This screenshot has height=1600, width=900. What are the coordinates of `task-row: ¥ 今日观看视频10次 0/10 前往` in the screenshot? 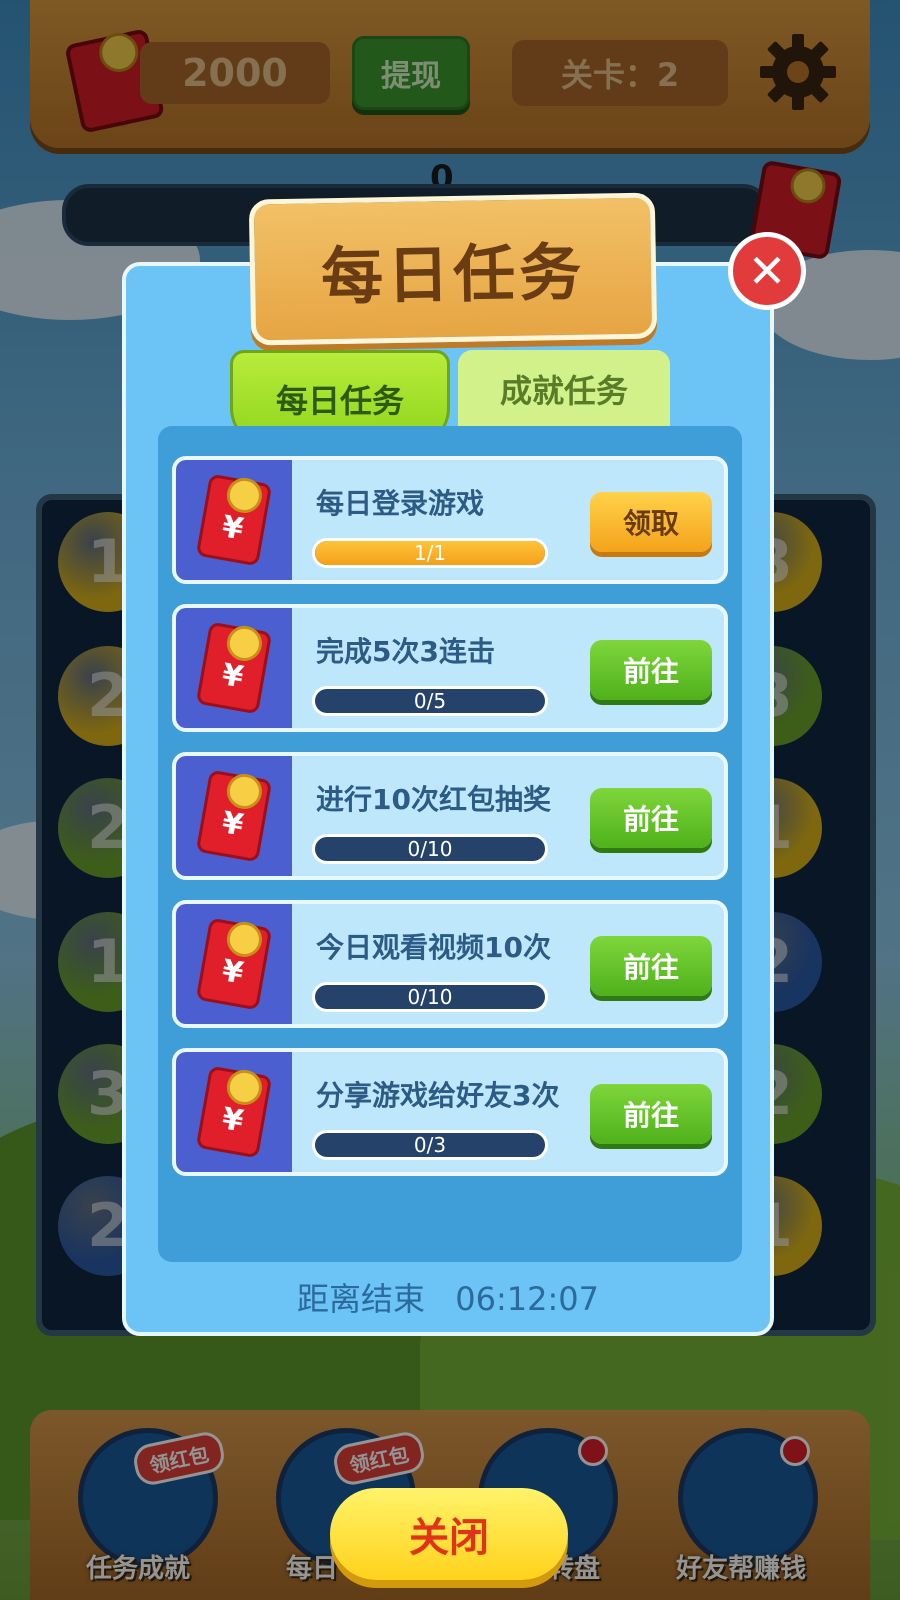 It's located at (450, 964).